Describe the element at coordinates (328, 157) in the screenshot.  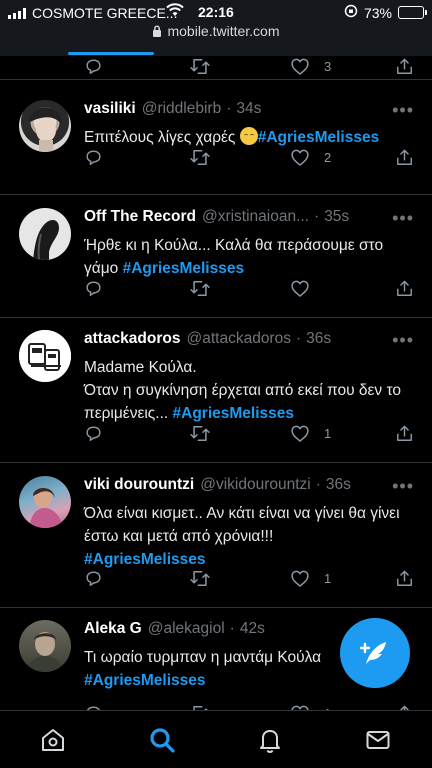
I see `like-count: 2` at that location.